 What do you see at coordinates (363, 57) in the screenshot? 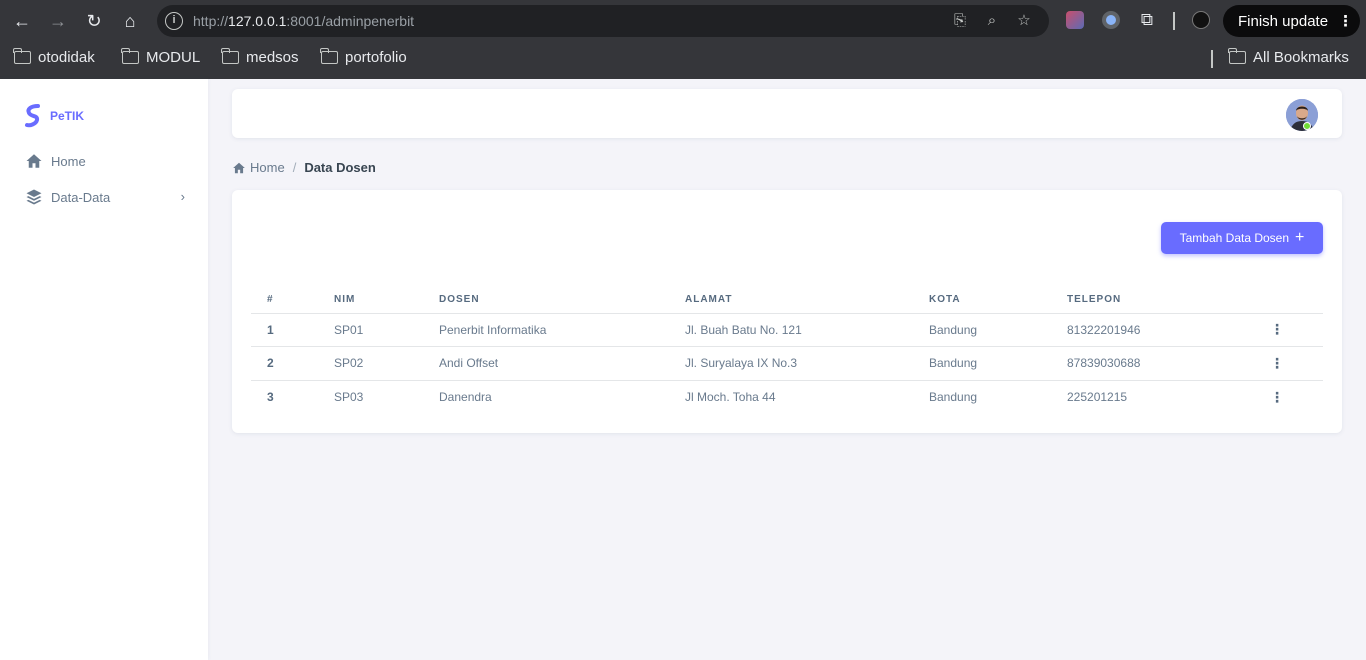
I see `bookmark-folder: portofolio` at bounding box center [363, 57].